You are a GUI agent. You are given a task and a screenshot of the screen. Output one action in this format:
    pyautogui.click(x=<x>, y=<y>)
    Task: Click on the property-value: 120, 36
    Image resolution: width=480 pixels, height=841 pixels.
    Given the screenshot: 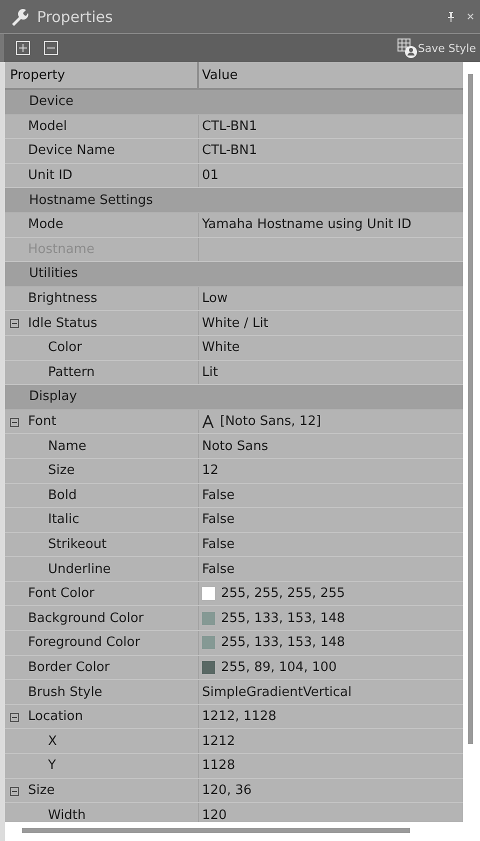 What is the action you would take?
    pyautogui.click(x=227, y=790)
    